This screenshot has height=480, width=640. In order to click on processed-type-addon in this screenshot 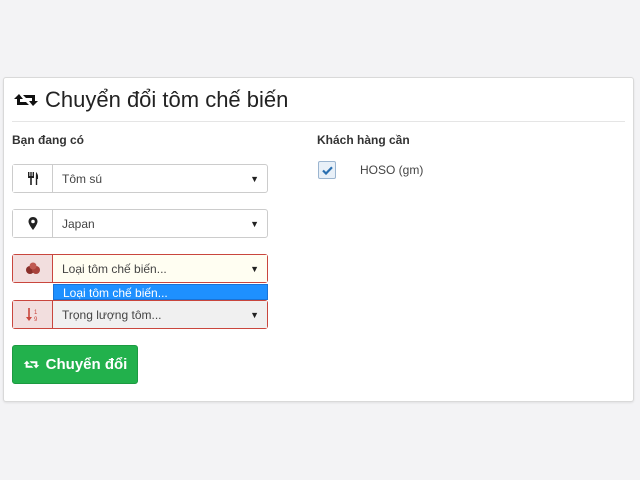, I will do `click(33, 268)`.